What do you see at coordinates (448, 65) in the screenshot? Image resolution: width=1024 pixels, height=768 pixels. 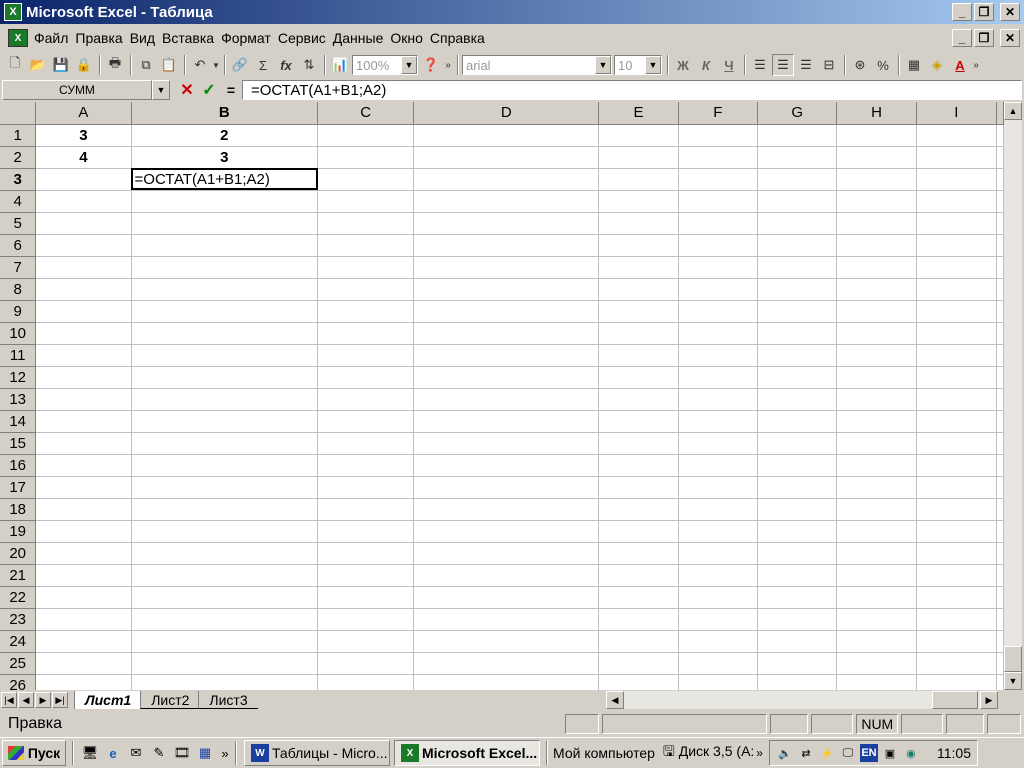 I see `toolbar-overflow-icon: »` at bounding box center [448, 65].